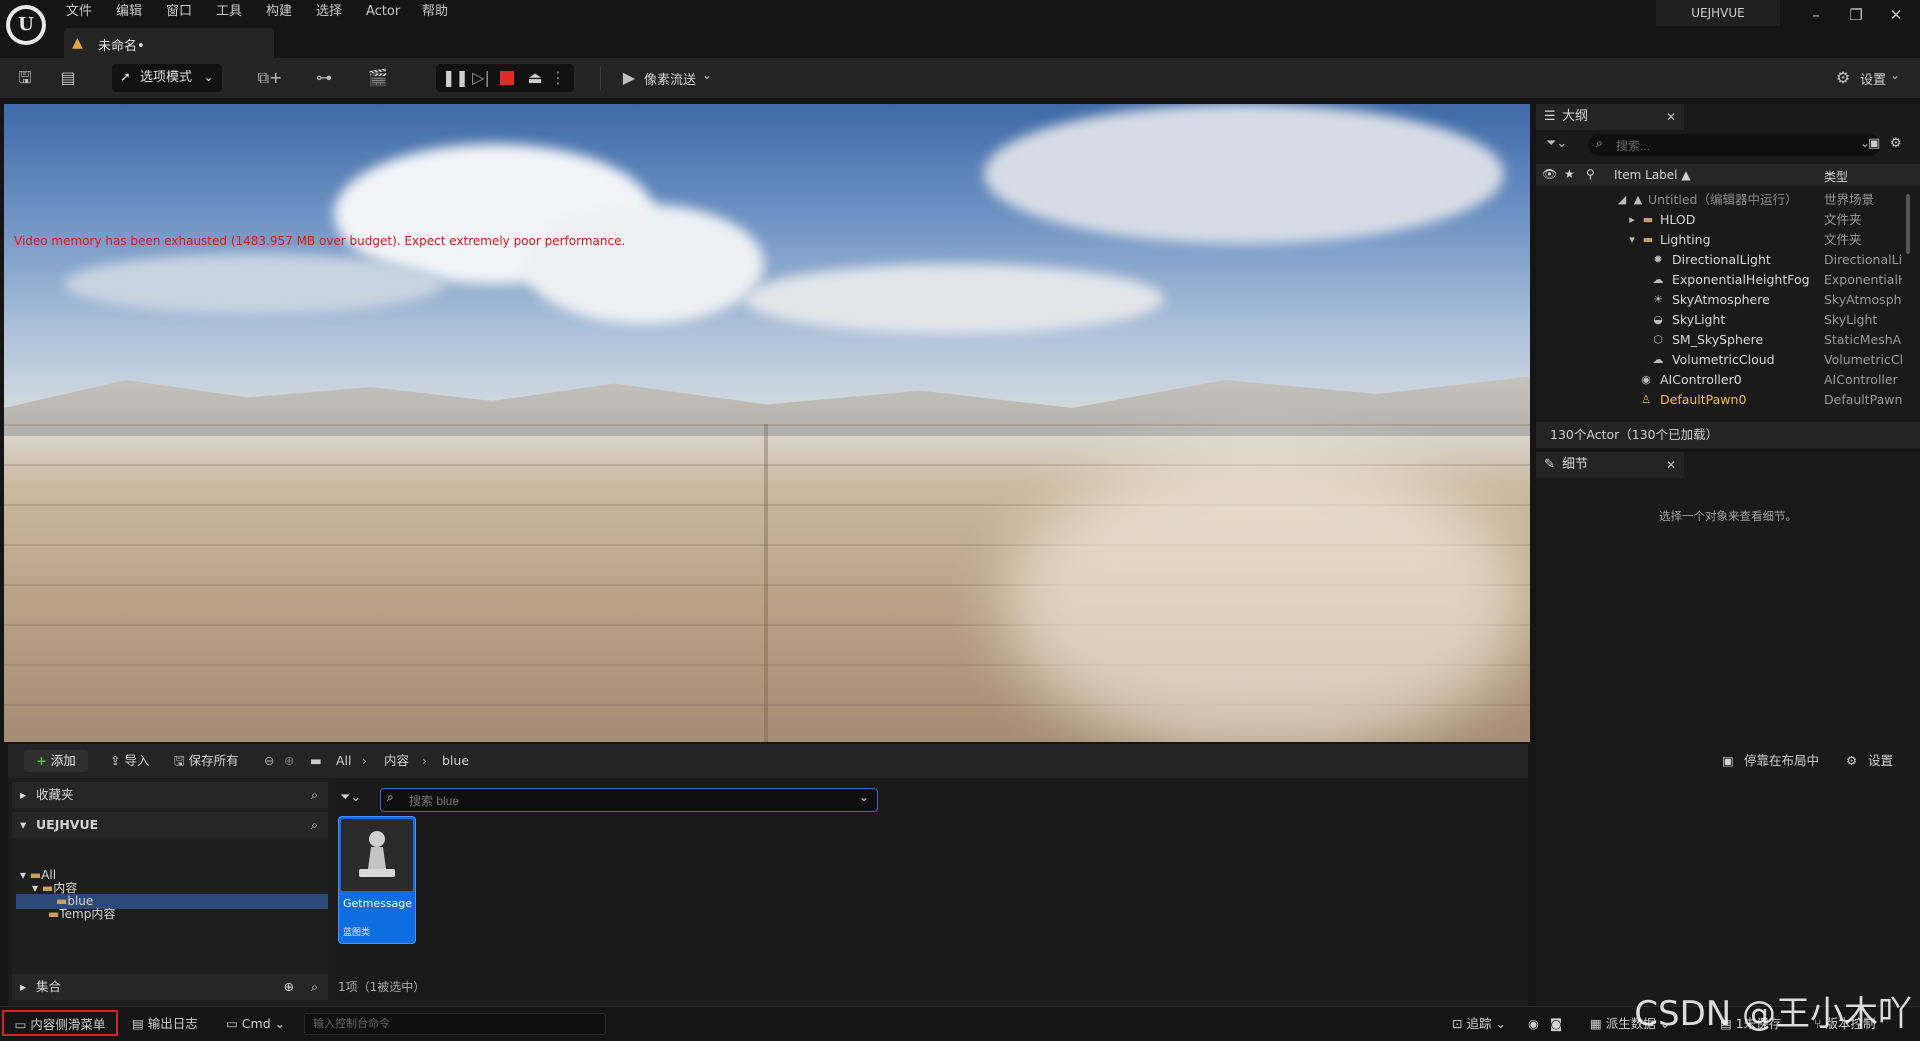 The height and width of the screenshot is (1041, 1920). What do you see at coordinates (1728, 240) in the screenshot?
I see `outliner-row: ▾ ▬ Lighting 文件夹` at bounding box center [1728, 240].